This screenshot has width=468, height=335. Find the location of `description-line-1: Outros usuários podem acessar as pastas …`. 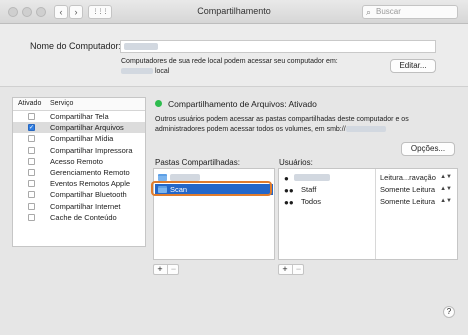

description-line-1: Outros usuários podem acessar as pastas … is located at coordinates (282, 119).